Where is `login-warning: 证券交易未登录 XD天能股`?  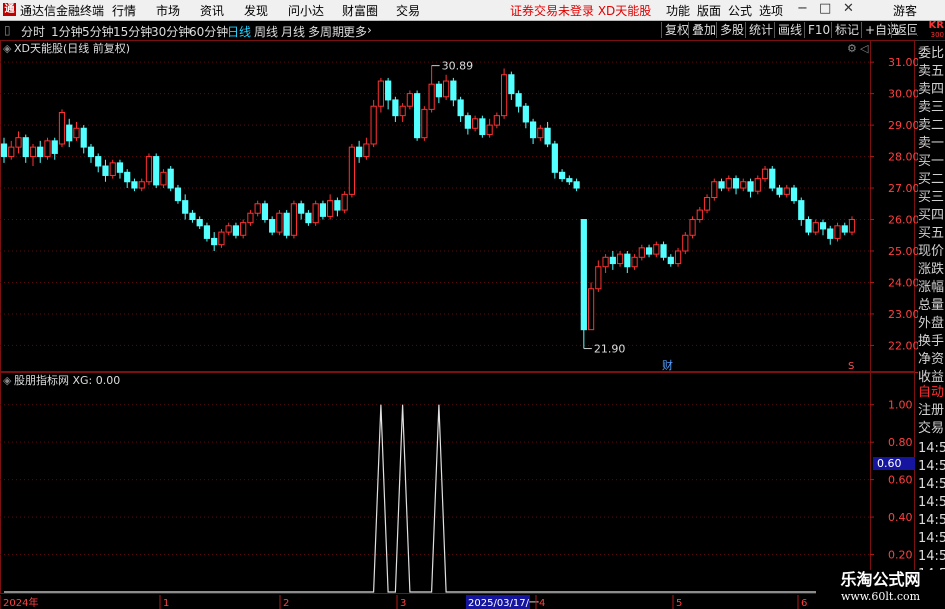
login-warning: 证券交易未登录 XD天能股 is located at coordinates (580, 10).